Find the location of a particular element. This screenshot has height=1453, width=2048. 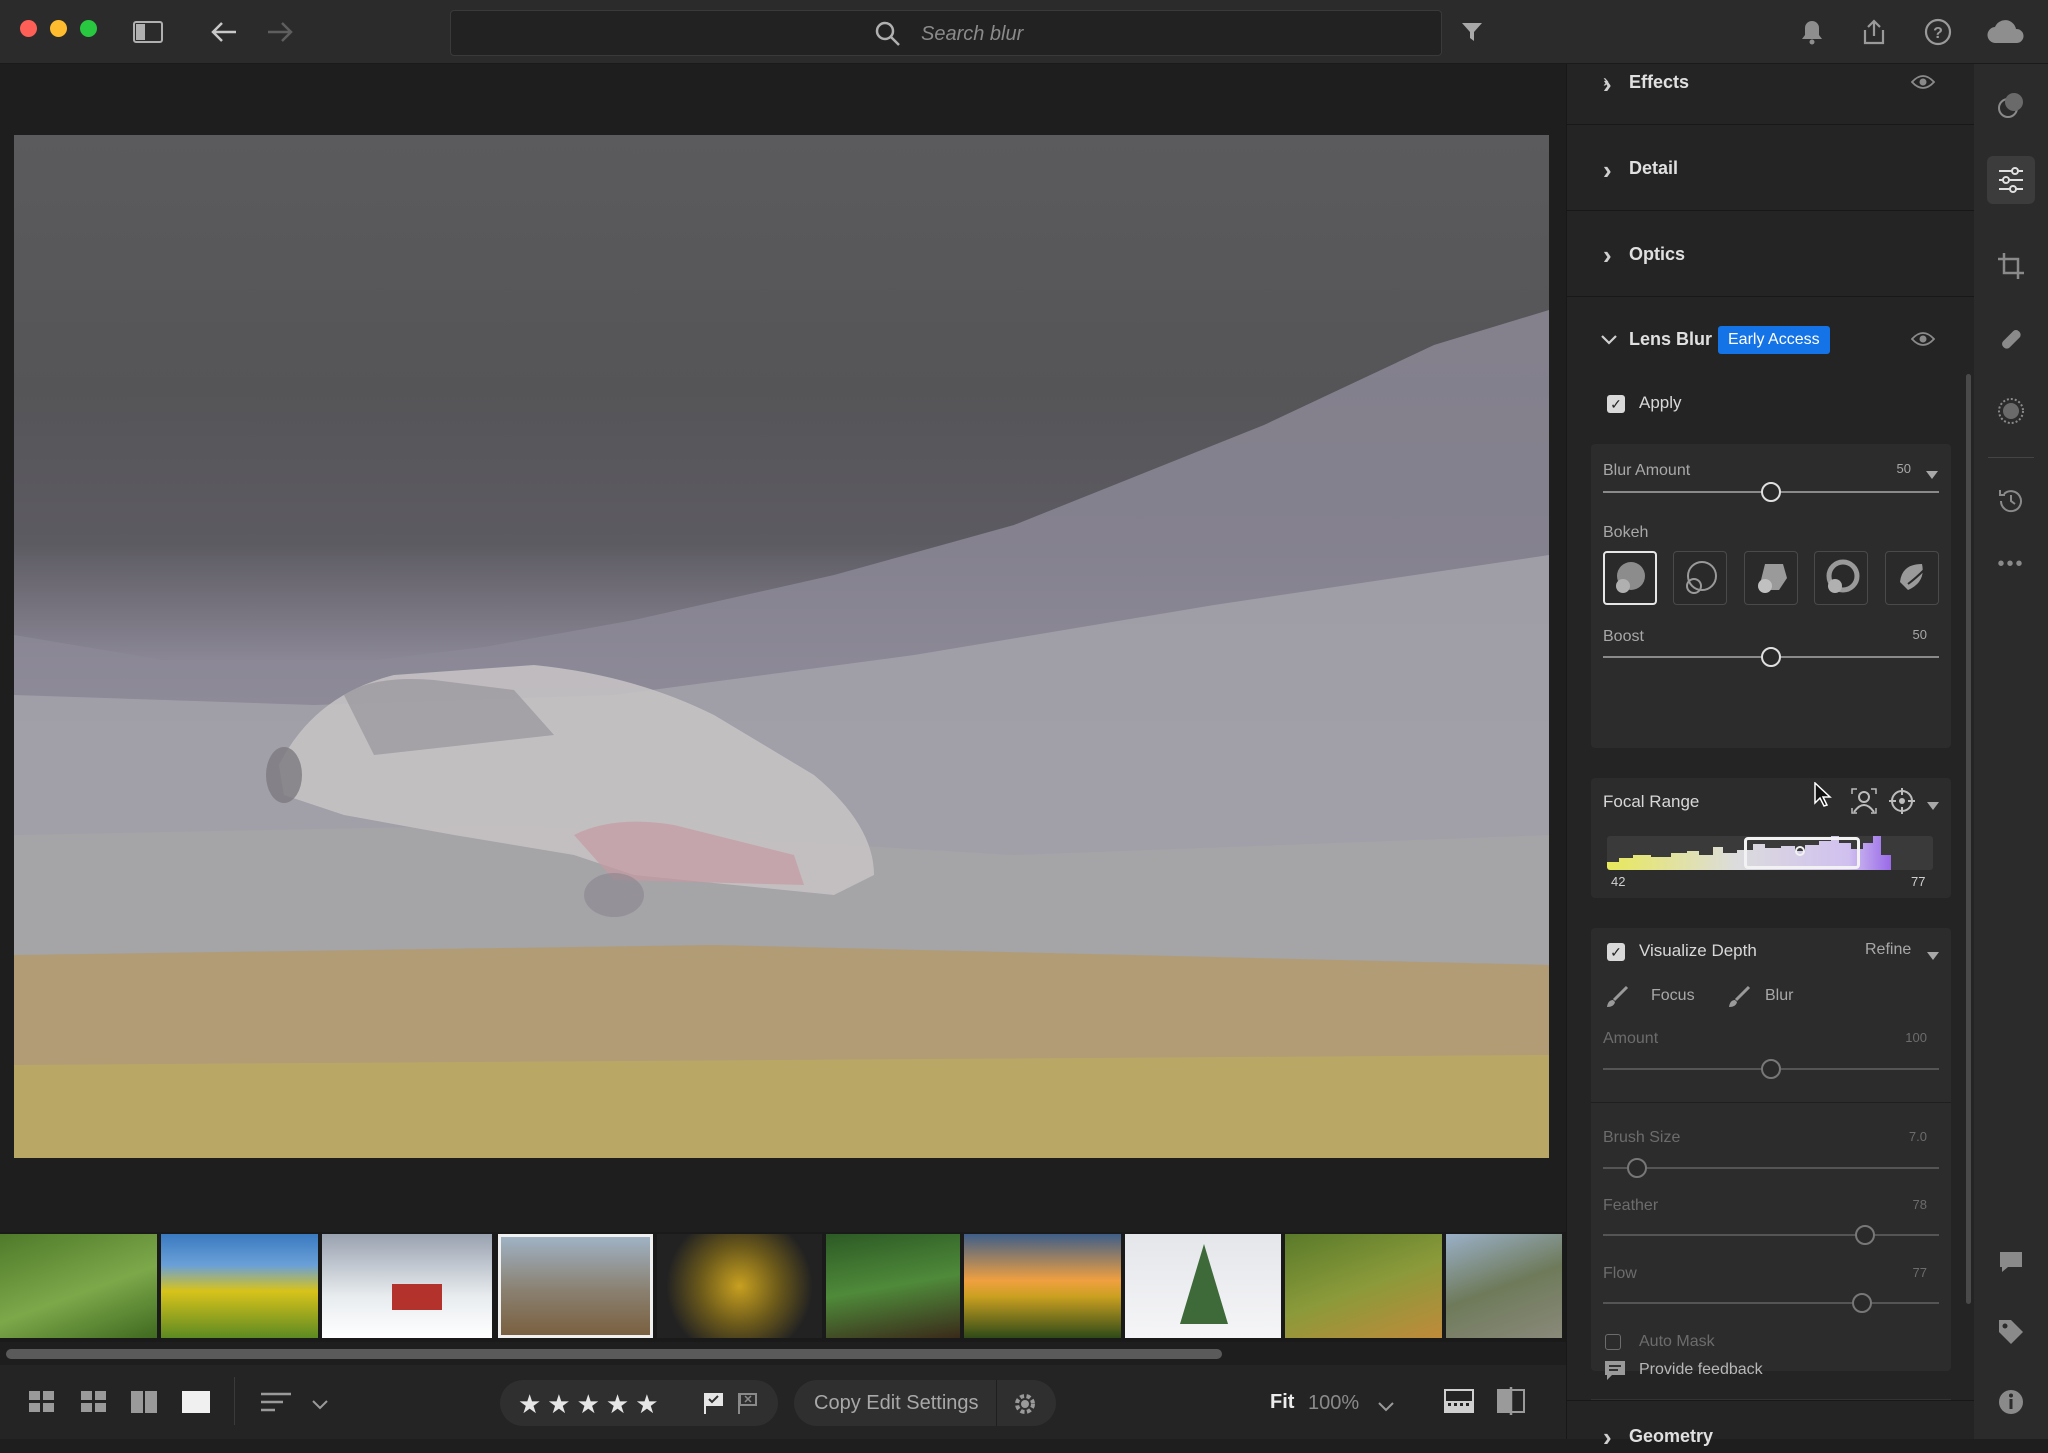

refine-dropdown: Refine is located at coordinates (1888, 950).